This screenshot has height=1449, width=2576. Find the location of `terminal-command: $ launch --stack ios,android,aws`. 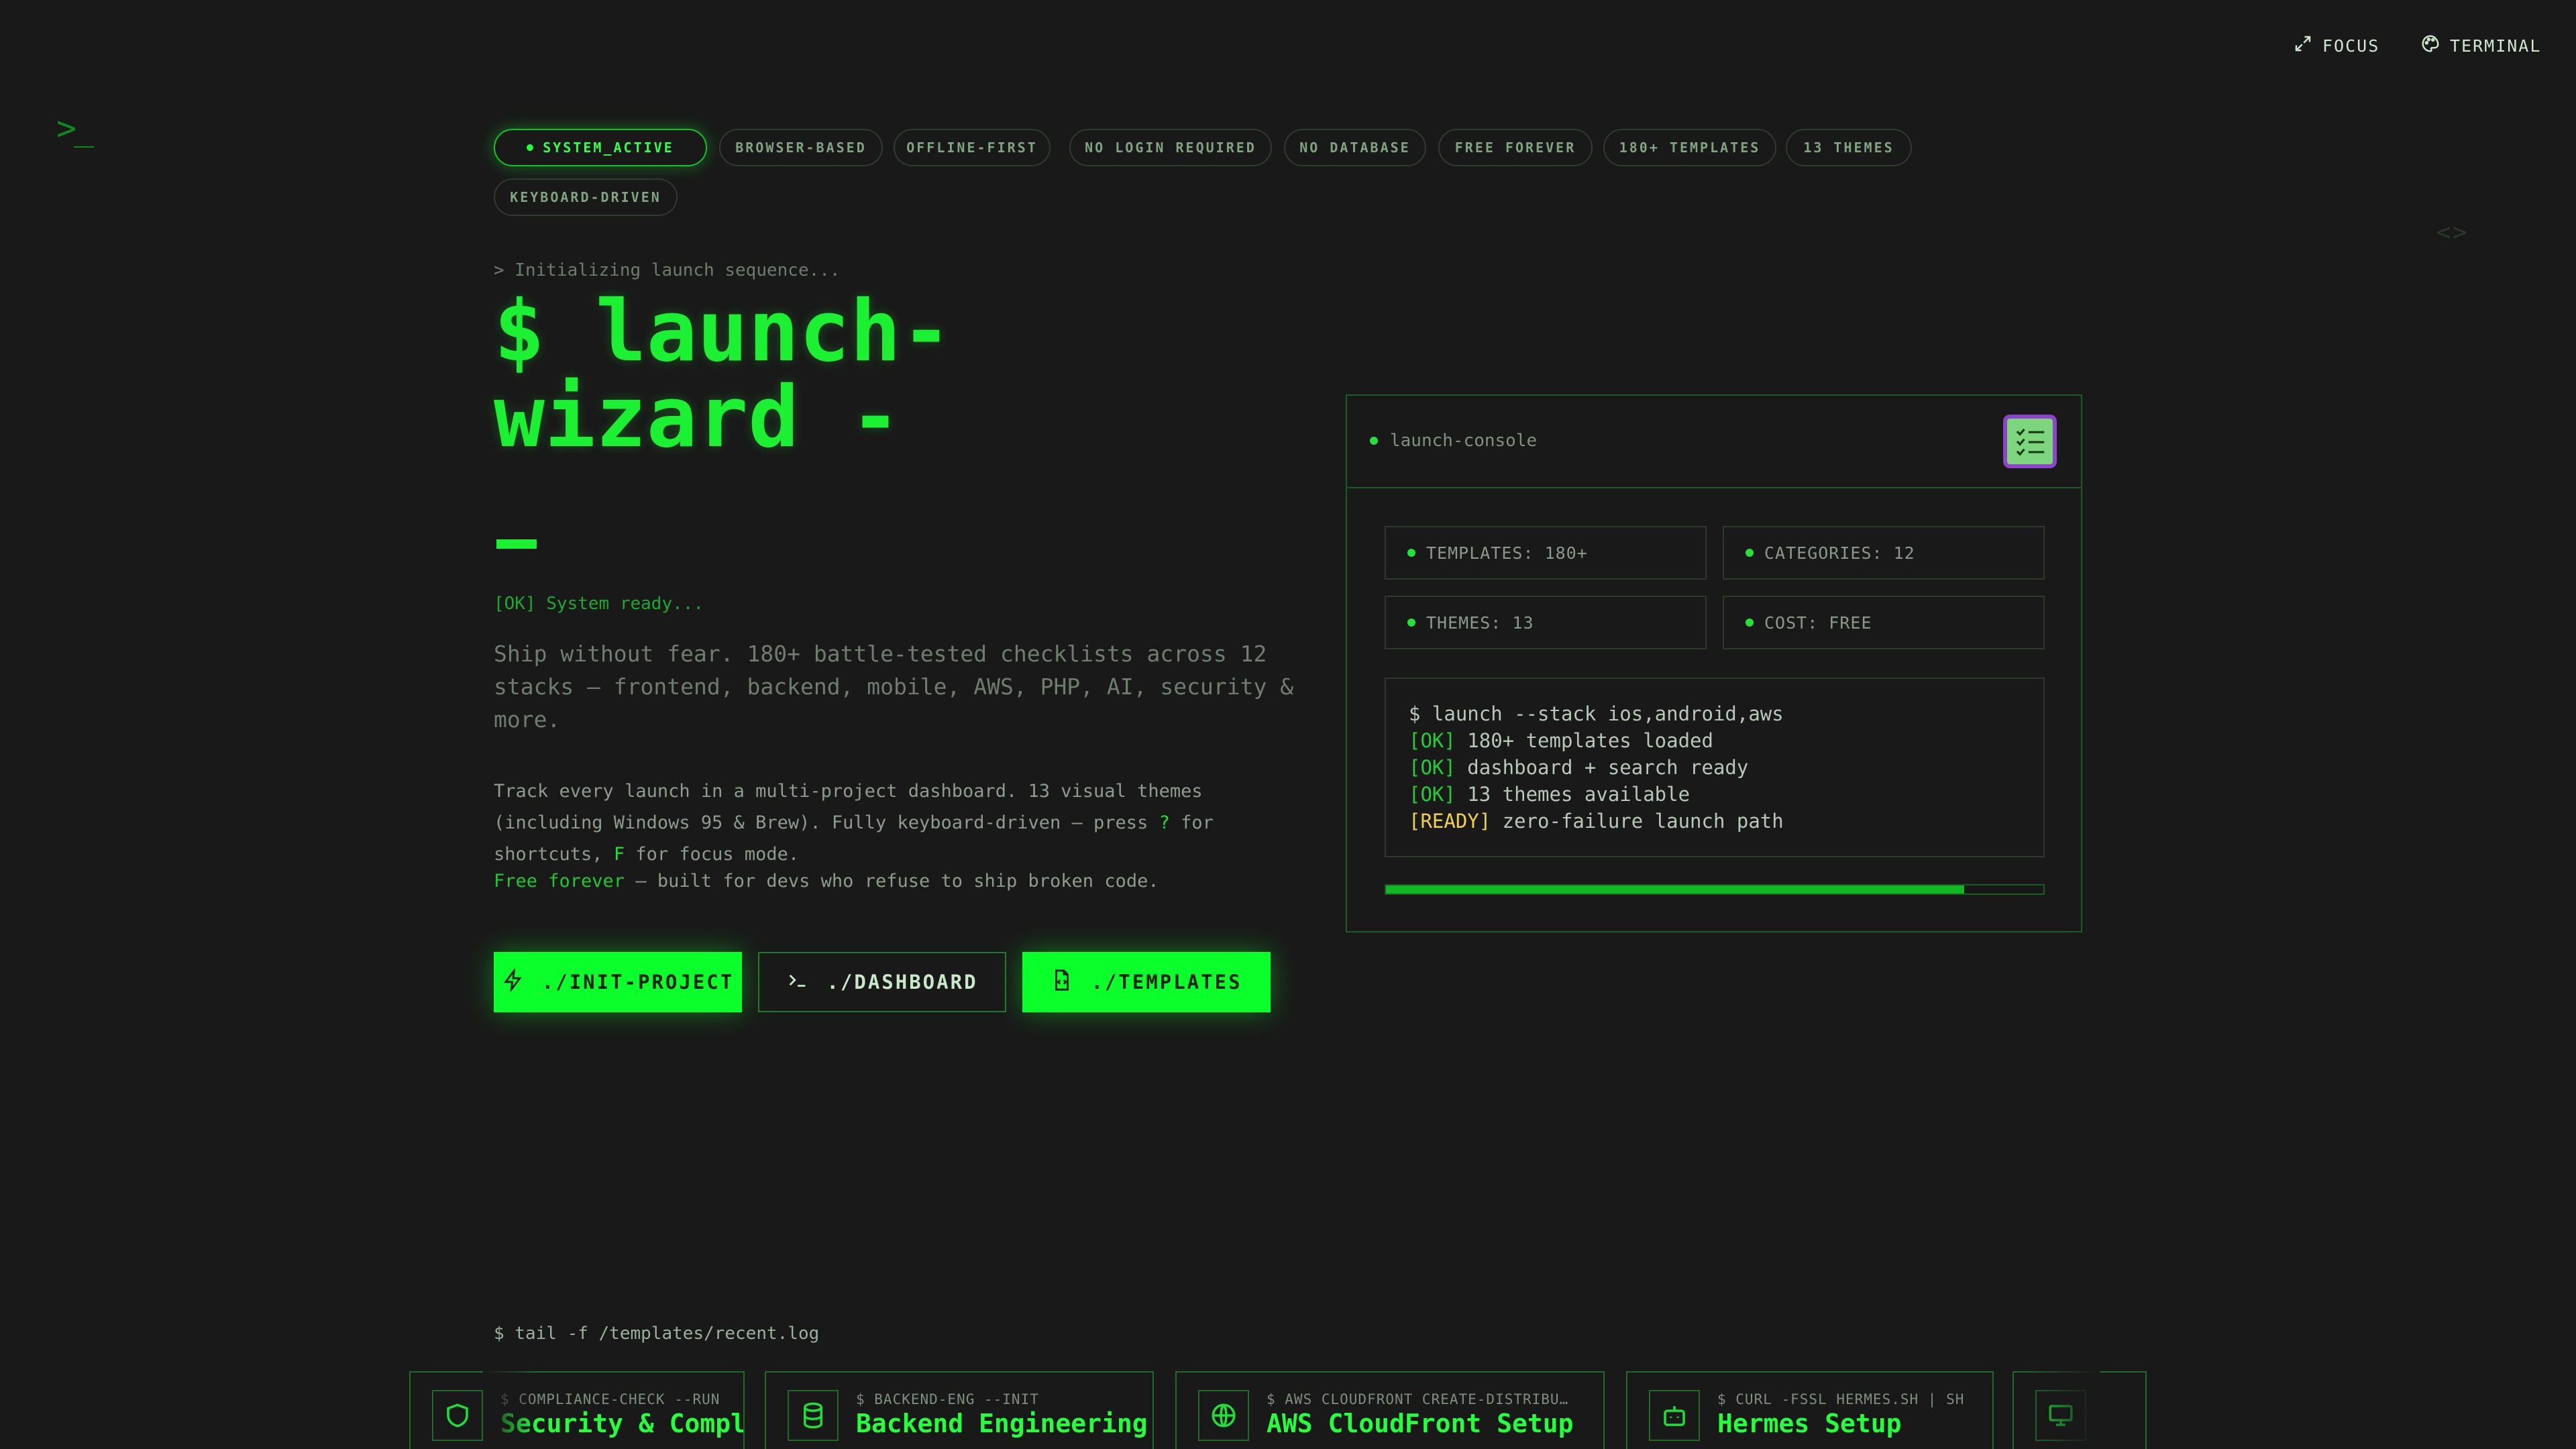

terminal-command: $ launch --stack ios,android,aws is located at coordinates (1596, 713).